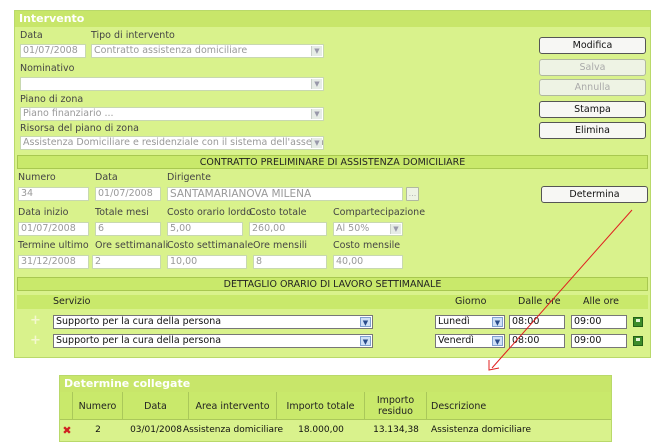 This screenshot has height=444, width=665. I want to click on importo-totale-header: Importo totale, so click(321, 406).